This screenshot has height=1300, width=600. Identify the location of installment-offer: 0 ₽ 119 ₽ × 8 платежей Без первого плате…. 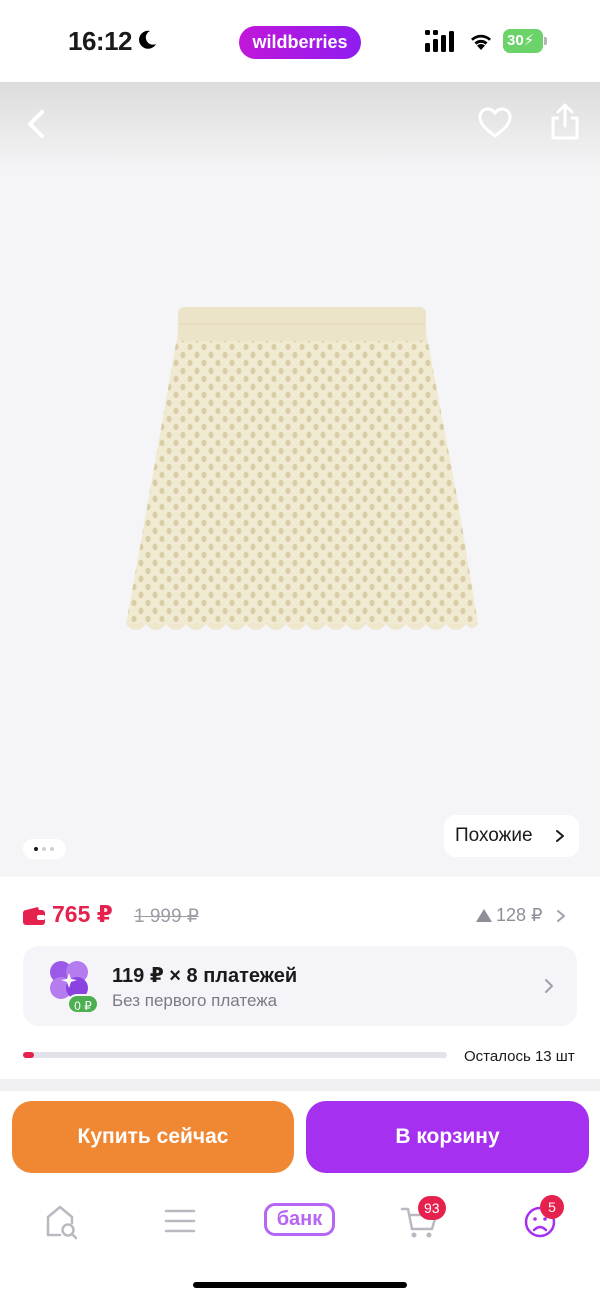
(300, 986).